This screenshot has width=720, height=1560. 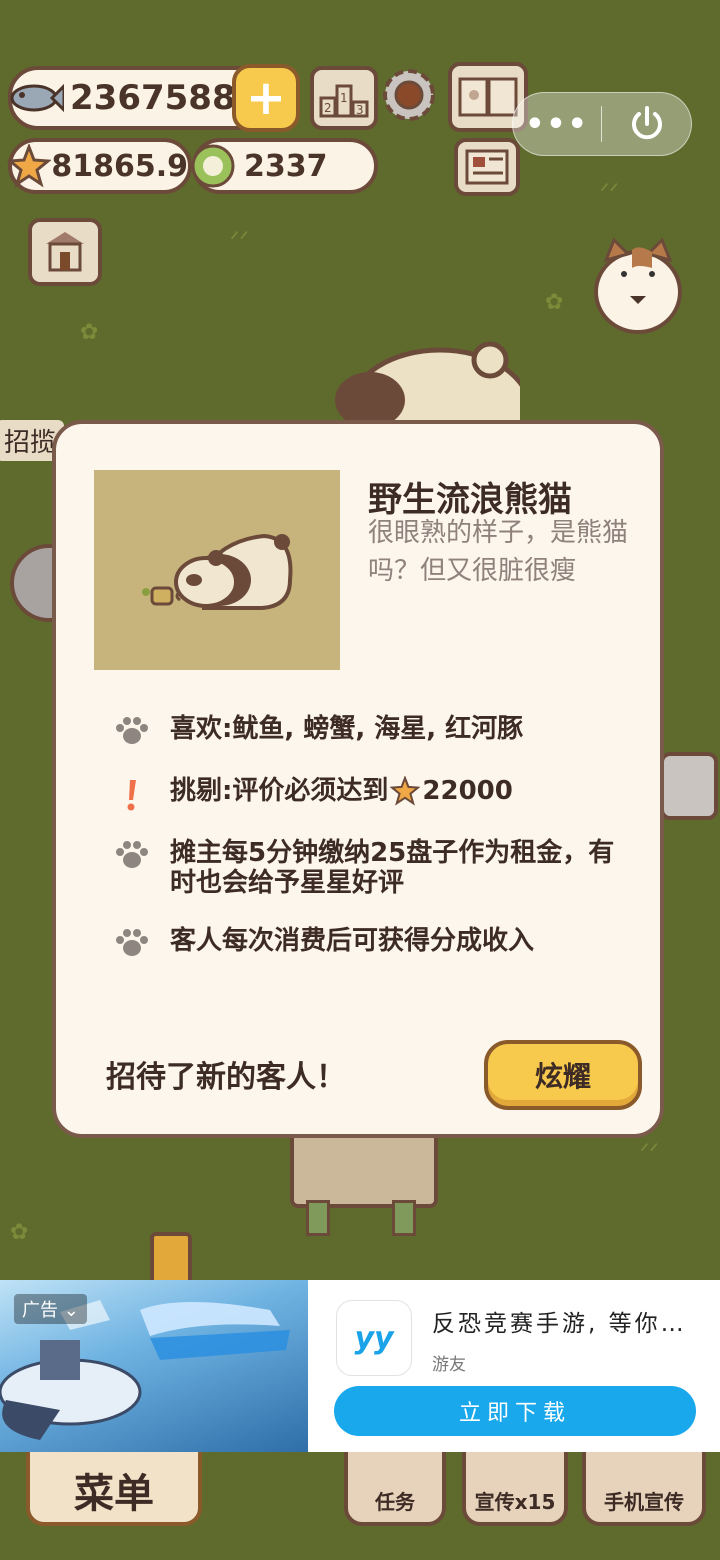 What do you see at coordinates (563, 1075) in the screenshot?
I see `show-off-button: 炫耀` at bounding box center [563, 1075].